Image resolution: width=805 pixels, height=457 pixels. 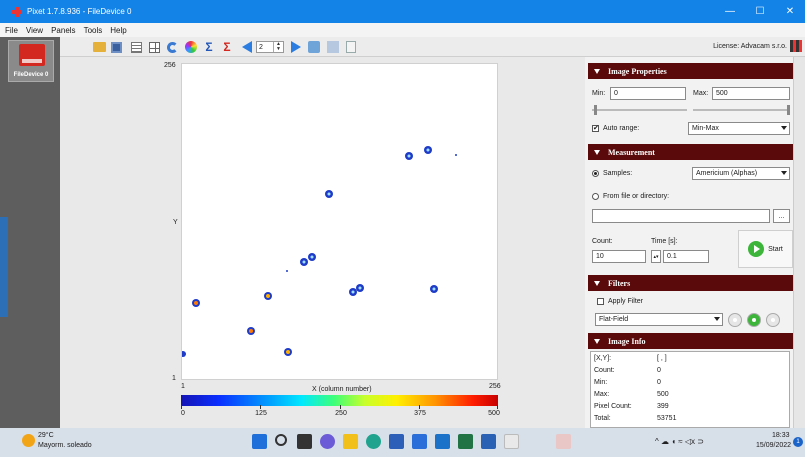 I want to click on save-icon, so click(x=116, y=47).